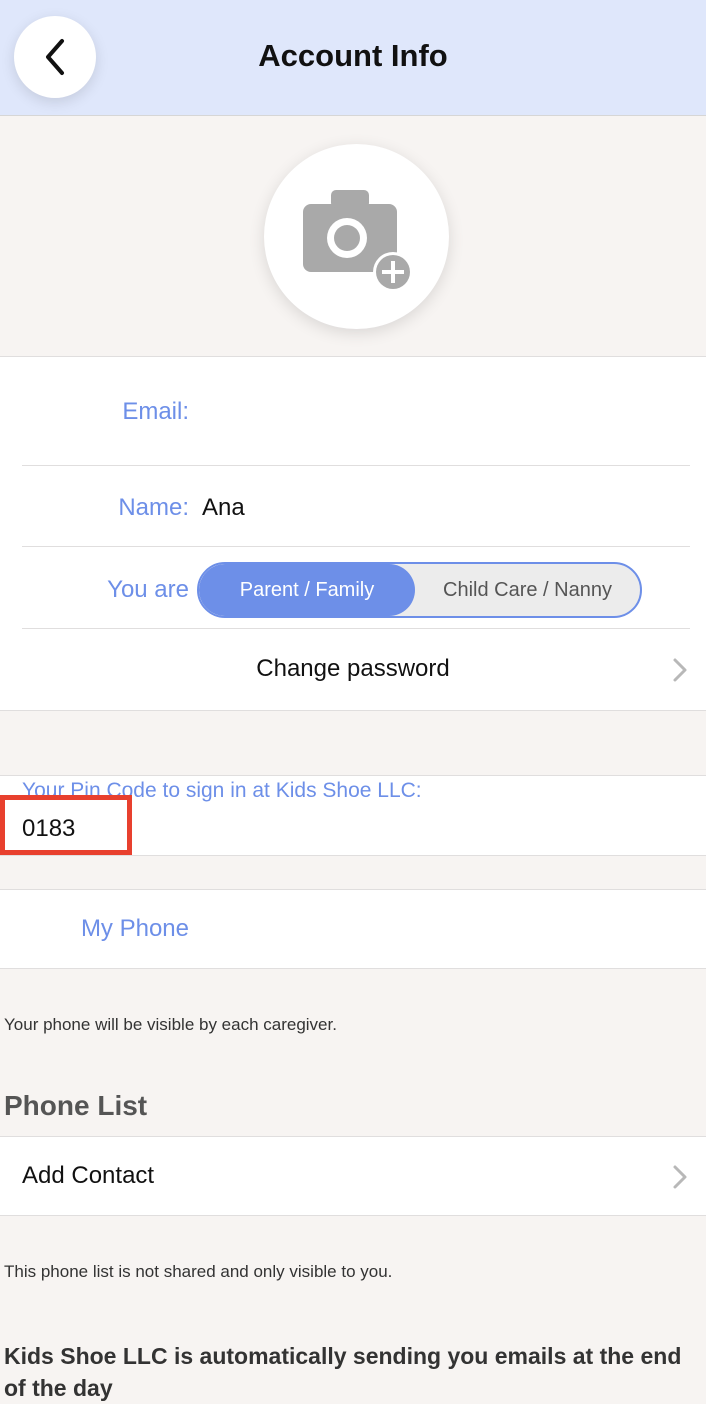  I want to click on page-title: Account Info, so click(353, 55).